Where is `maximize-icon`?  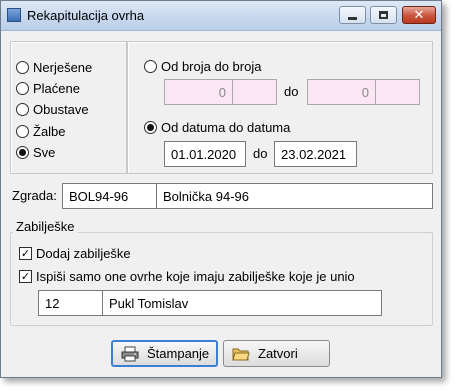
maximize-icon is located at coordinates (383, 15).